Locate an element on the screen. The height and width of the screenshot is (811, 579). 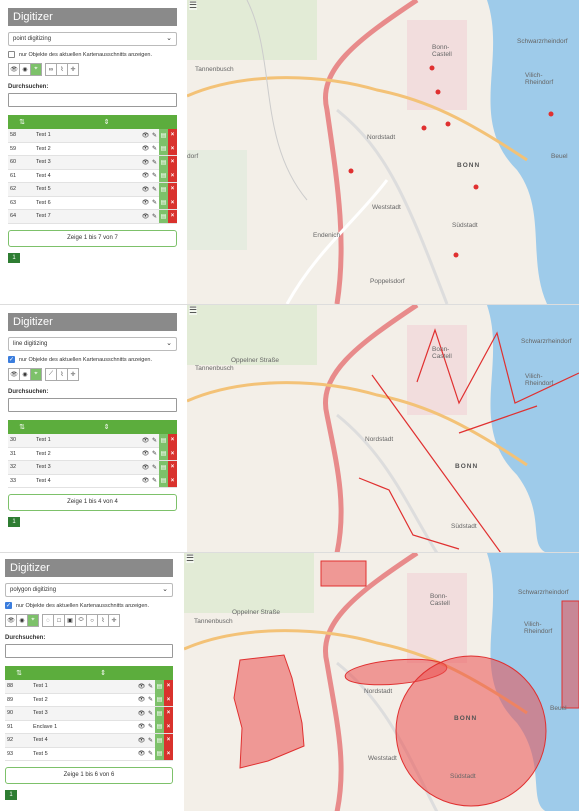
table-row: 92 Test 4 👁 ✎ ▤ × is located at coordinates (89, 740).